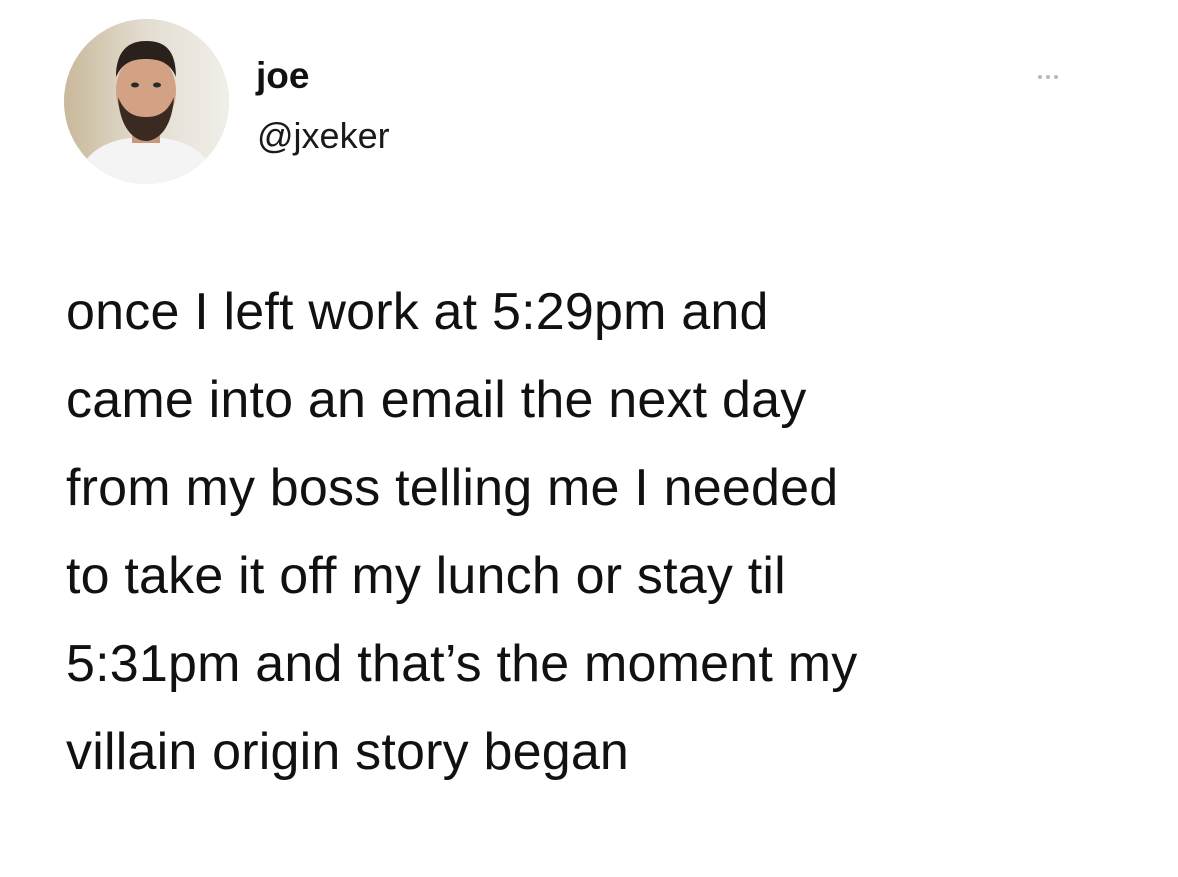  I want to click on tweet-text-line: once I left work at 5:29pm and, so click(417, 312).